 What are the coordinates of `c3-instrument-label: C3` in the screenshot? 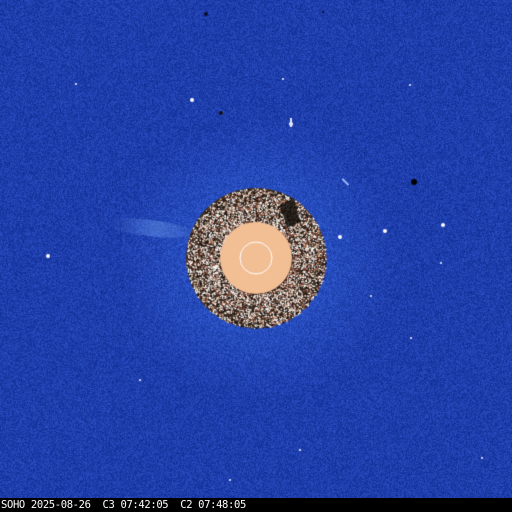 It's located at (108, 505).